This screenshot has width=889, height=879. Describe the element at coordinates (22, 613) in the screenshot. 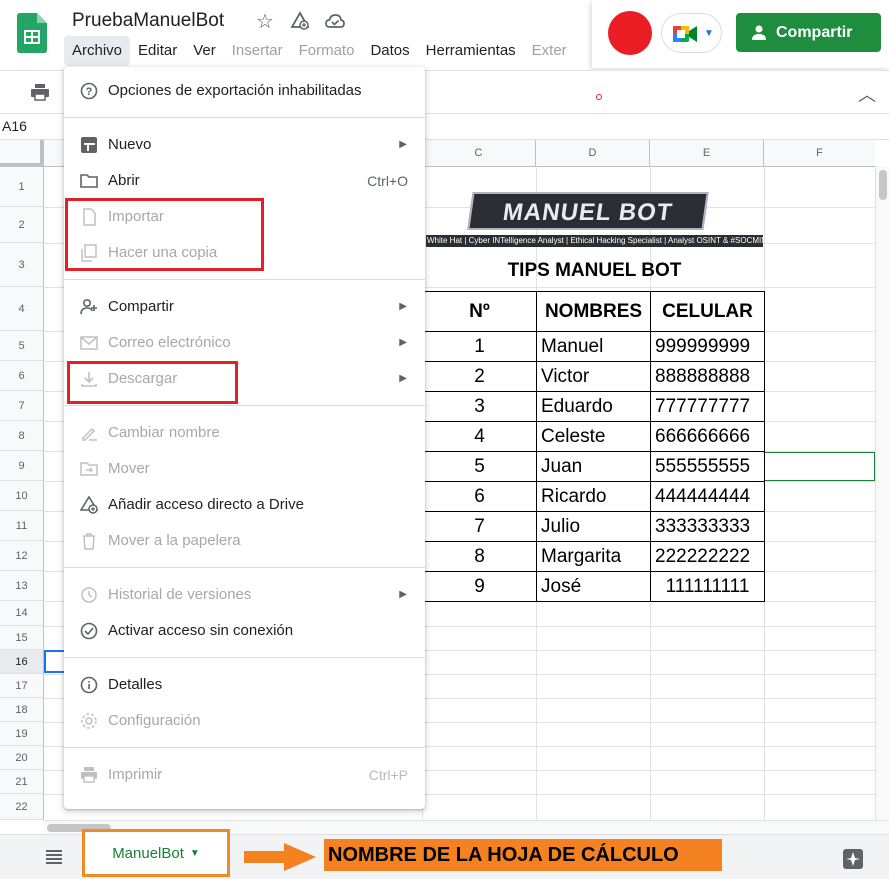

I see `row-header: 14` at that location.